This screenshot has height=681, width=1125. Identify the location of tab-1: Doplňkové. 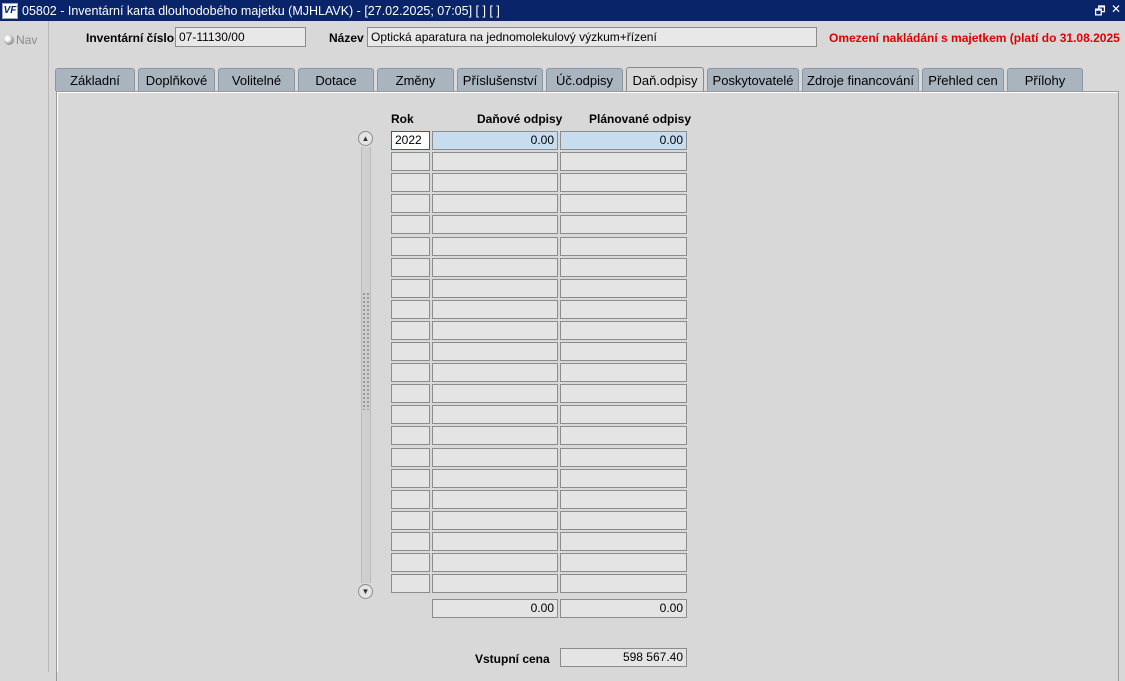
(176, 79).